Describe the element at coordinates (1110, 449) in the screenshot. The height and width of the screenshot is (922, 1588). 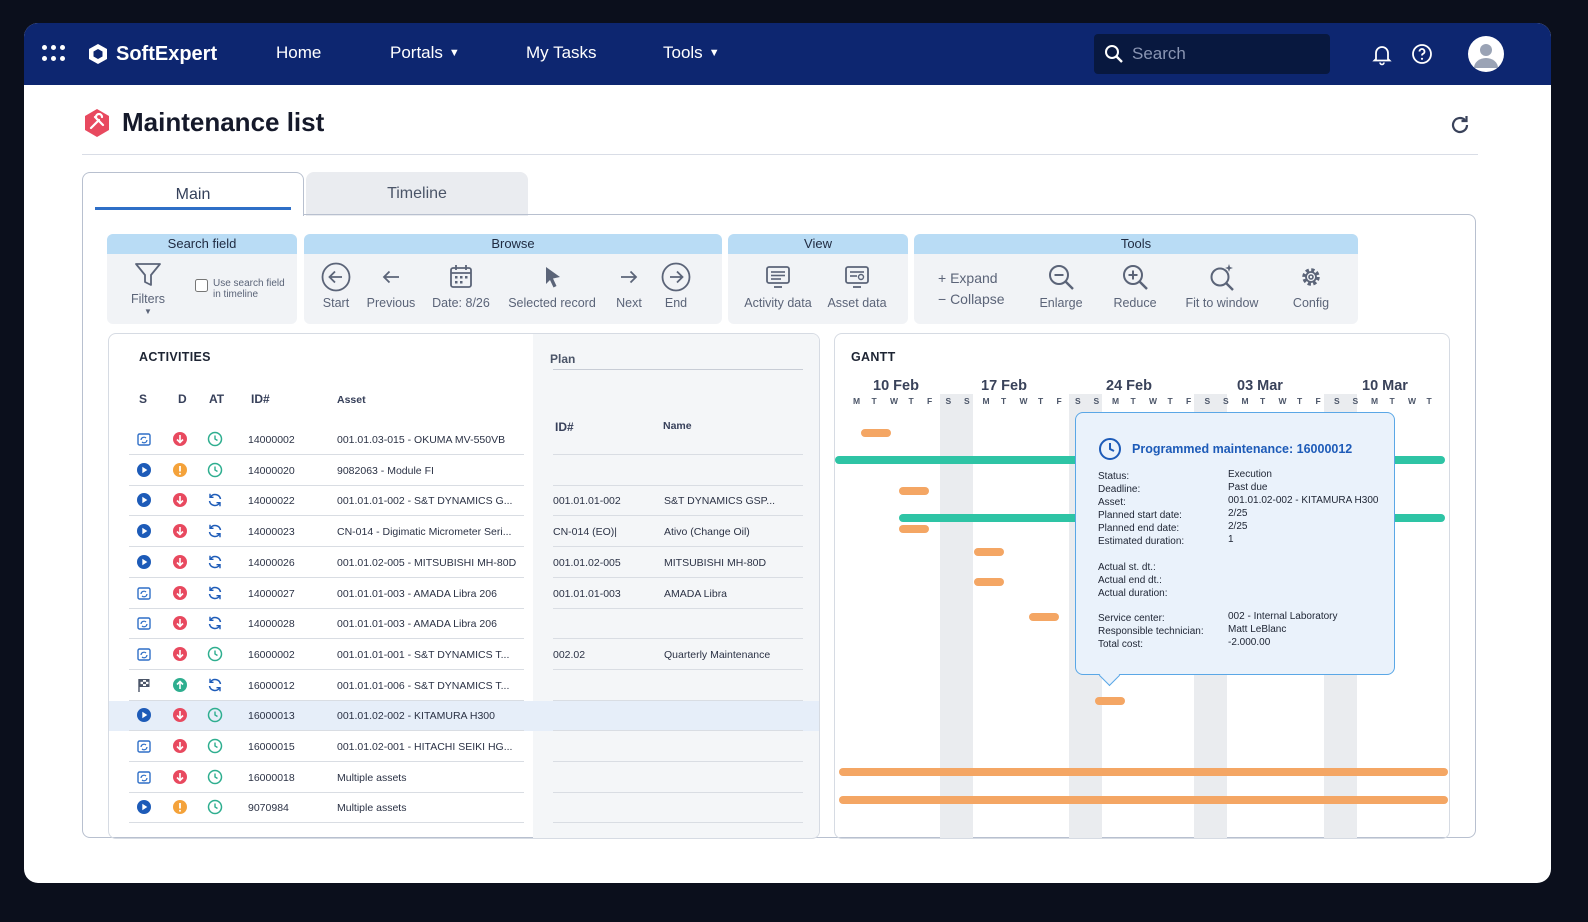
I see `clock-icon` at that location.